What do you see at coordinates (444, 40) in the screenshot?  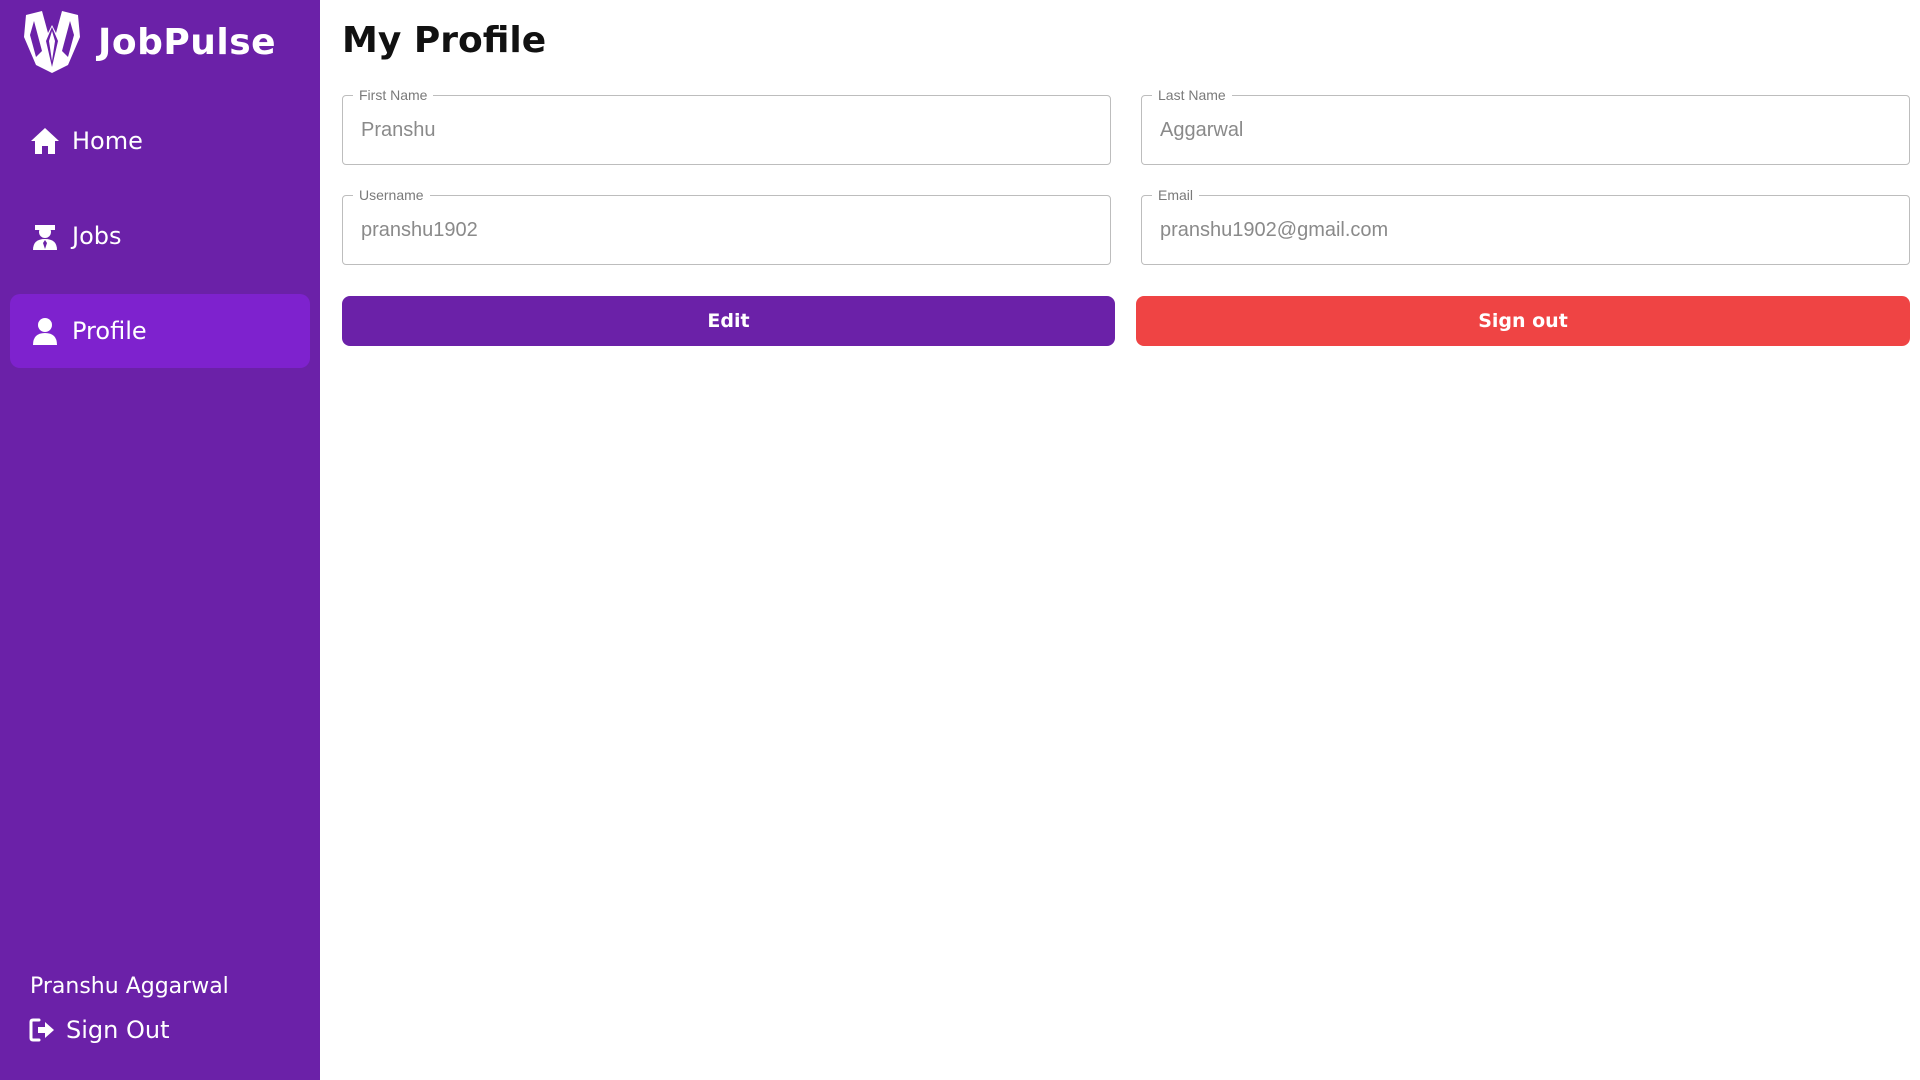 I see `page-title: My Profile` at bounding box center [444, 40].